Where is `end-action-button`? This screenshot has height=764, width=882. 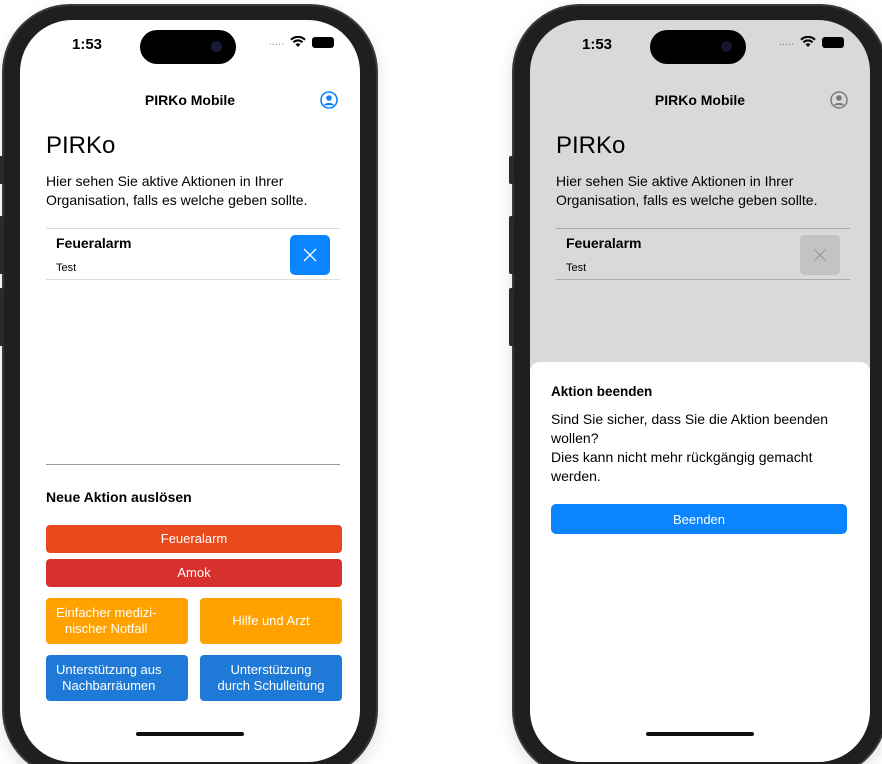 end-action-button is located at coordinates (310, 255).